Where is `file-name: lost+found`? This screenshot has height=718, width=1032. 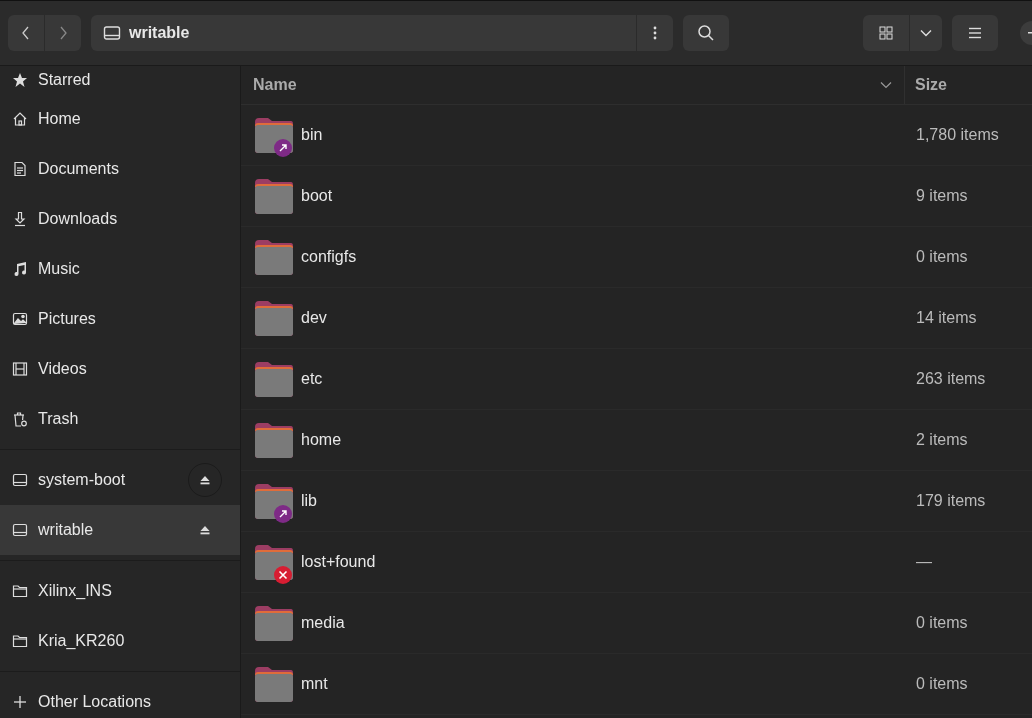 file-name: lost+found is located at coordinates (338, 562).